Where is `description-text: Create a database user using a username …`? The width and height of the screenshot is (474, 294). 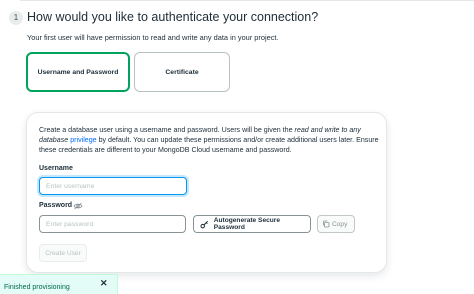 description-text: Create a database user using a username … is located at coordinates (167, 130).